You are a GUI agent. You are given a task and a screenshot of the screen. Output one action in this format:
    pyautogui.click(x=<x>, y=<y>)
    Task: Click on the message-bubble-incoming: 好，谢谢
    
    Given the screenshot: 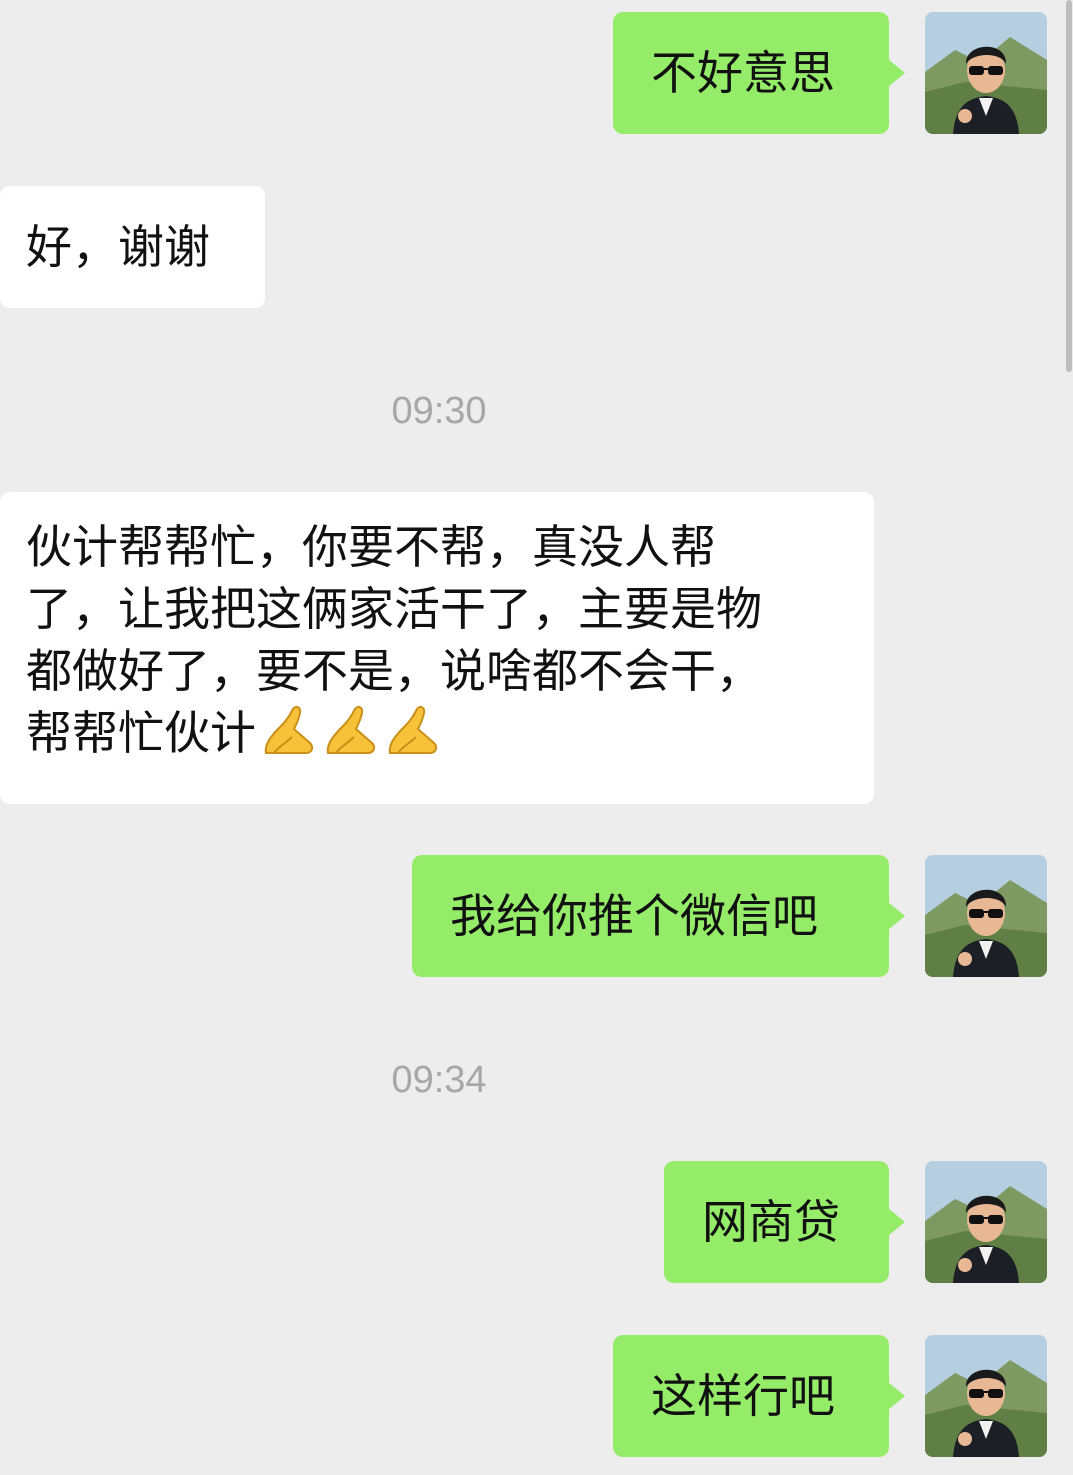 What is the action you would take?
    pyautogui.click(x=132, y=247)
    